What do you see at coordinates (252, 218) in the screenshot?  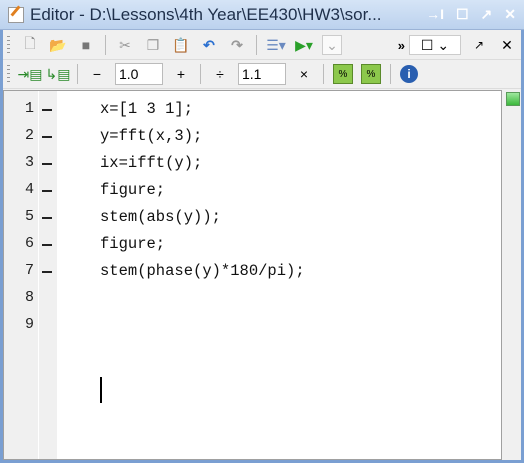 I see `code-line: 5 stem(abs(y));` at bounding box center [252, 218].